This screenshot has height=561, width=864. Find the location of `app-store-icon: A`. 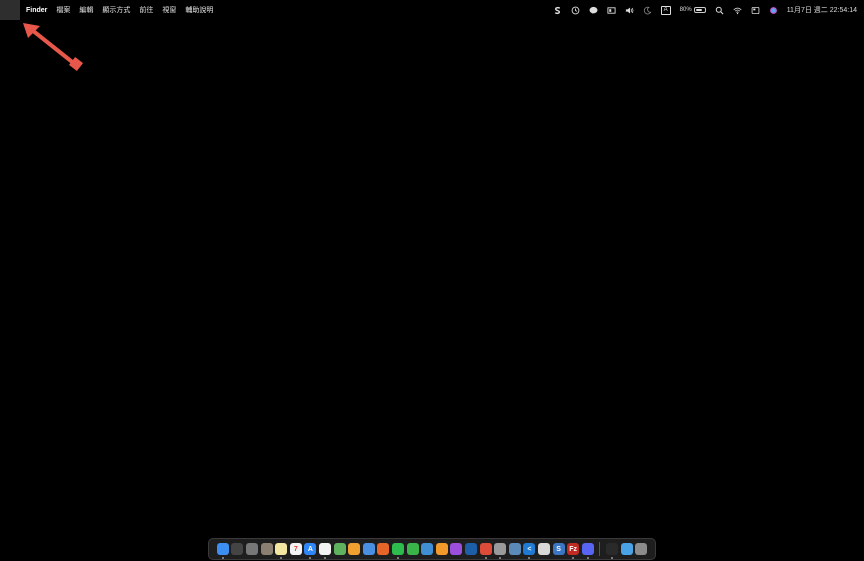

app-store-icon: A is located at coordinates (310, 551).